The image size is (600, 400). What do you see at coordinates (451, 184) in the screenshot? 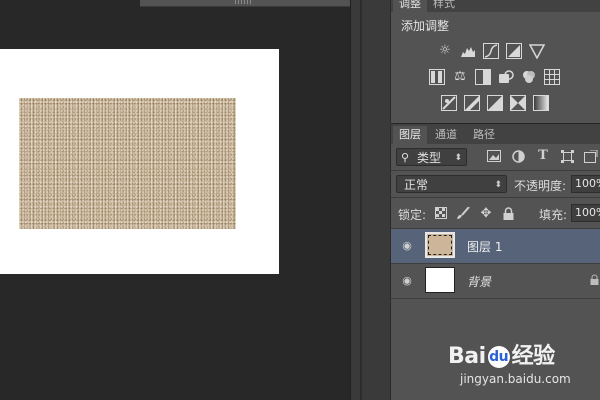
I see `blend-mode-select: 正常 ⬍` at bounding box center [451, 184].